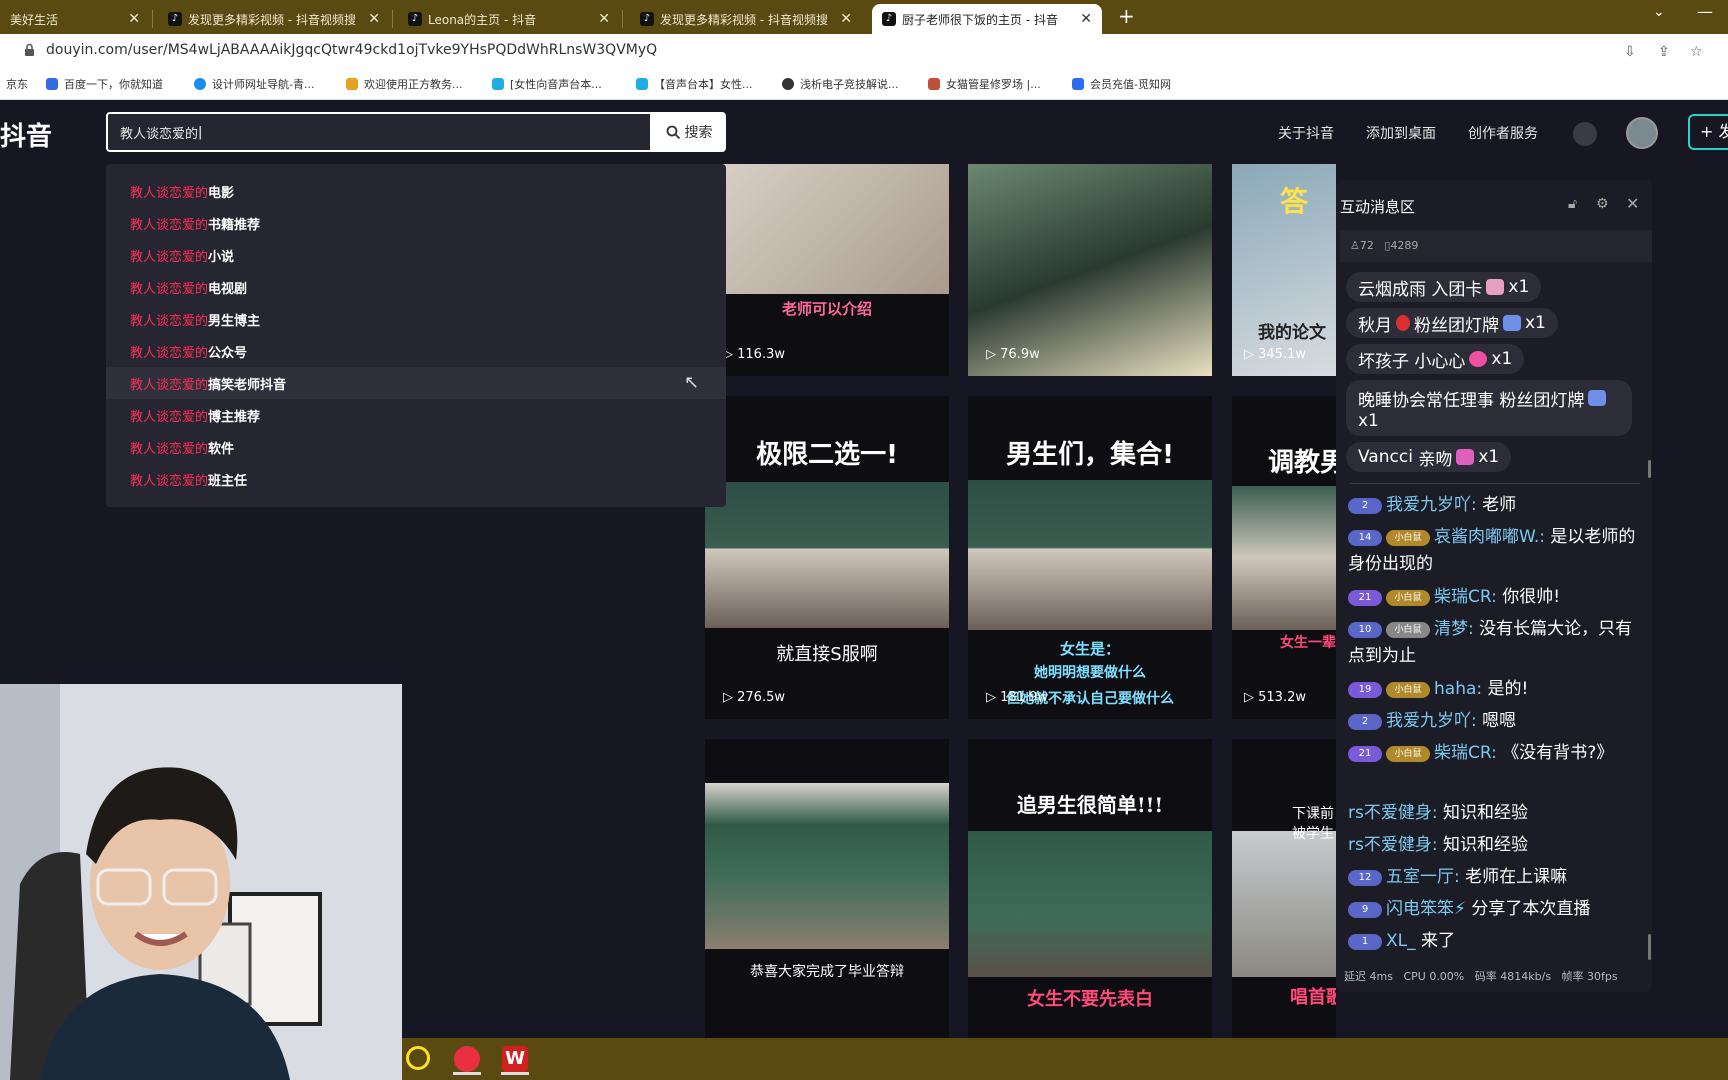 This screenshot has height=1080, width=1728. What do you see at coordinates (1499, 721) in the screenshot?
I see `chat-text: 嗯嗯` at bounding box center [1499, 721].